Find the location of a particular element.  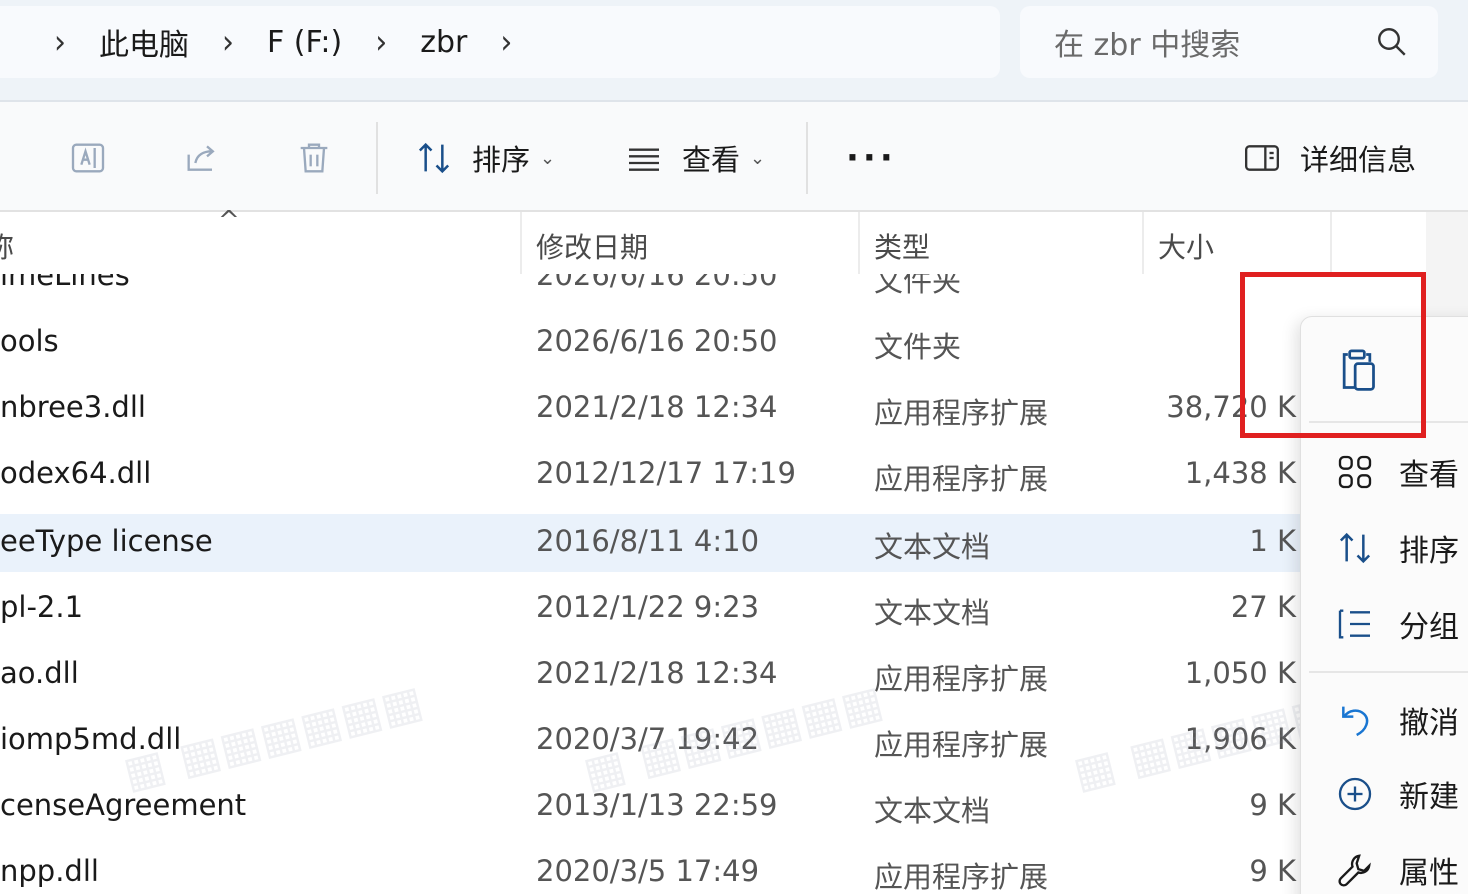

column-headers: ^ 称 修改日期 类型 大小 is located at coordinates (734, 240).